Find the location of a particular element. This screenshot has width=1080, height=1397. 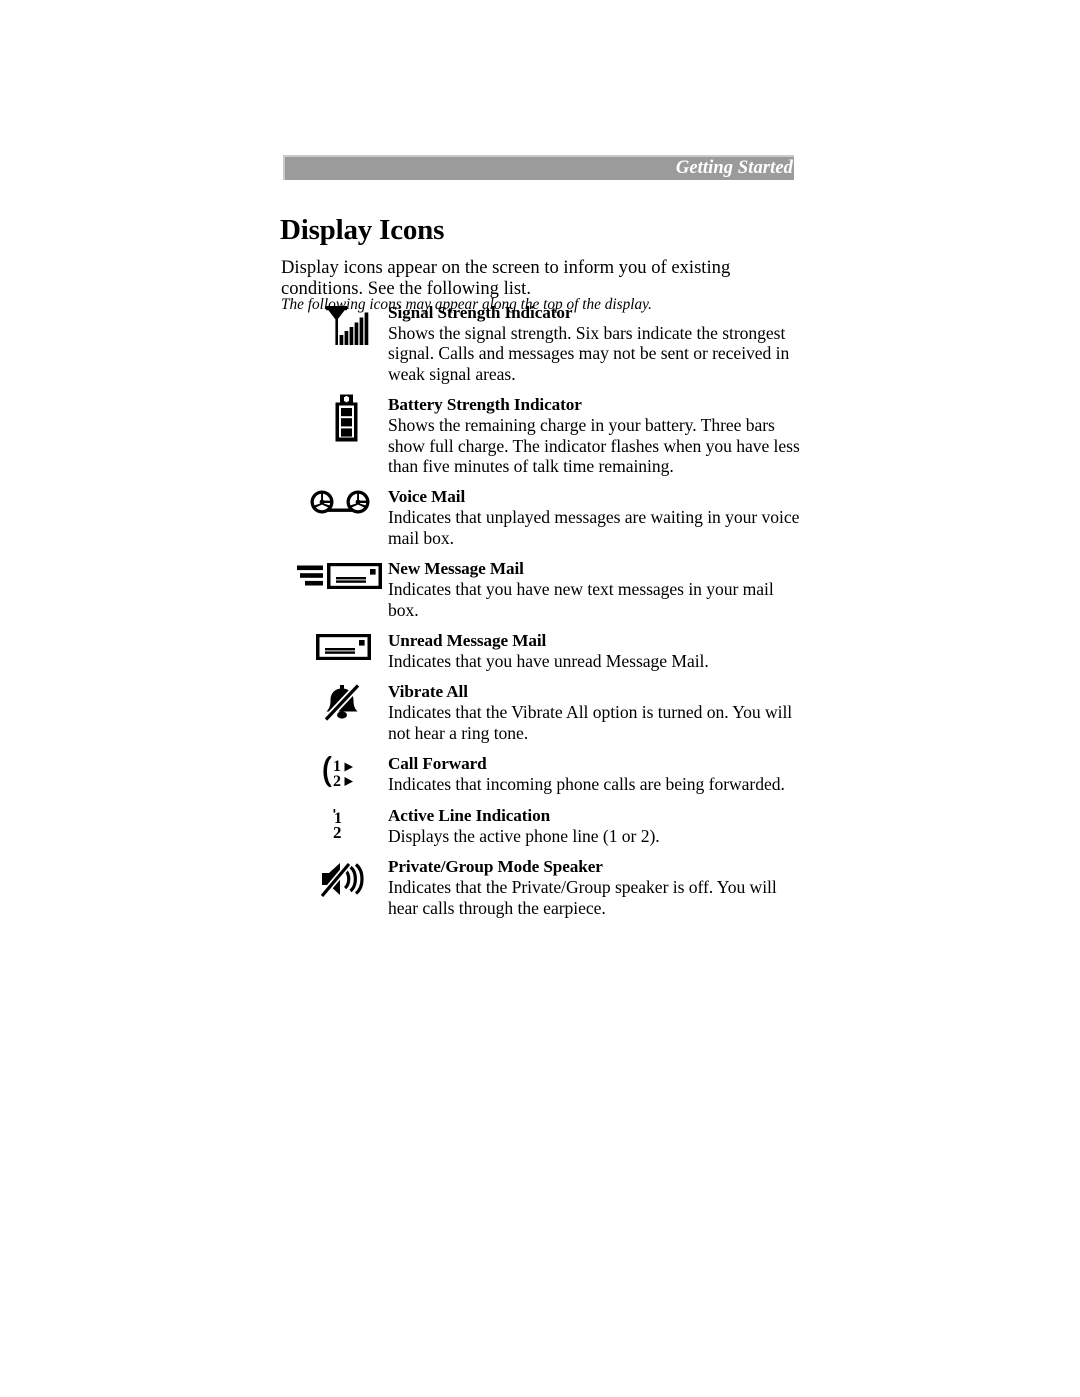

call-forward-line-2-label: 2 is located at coordinates (337, 781).